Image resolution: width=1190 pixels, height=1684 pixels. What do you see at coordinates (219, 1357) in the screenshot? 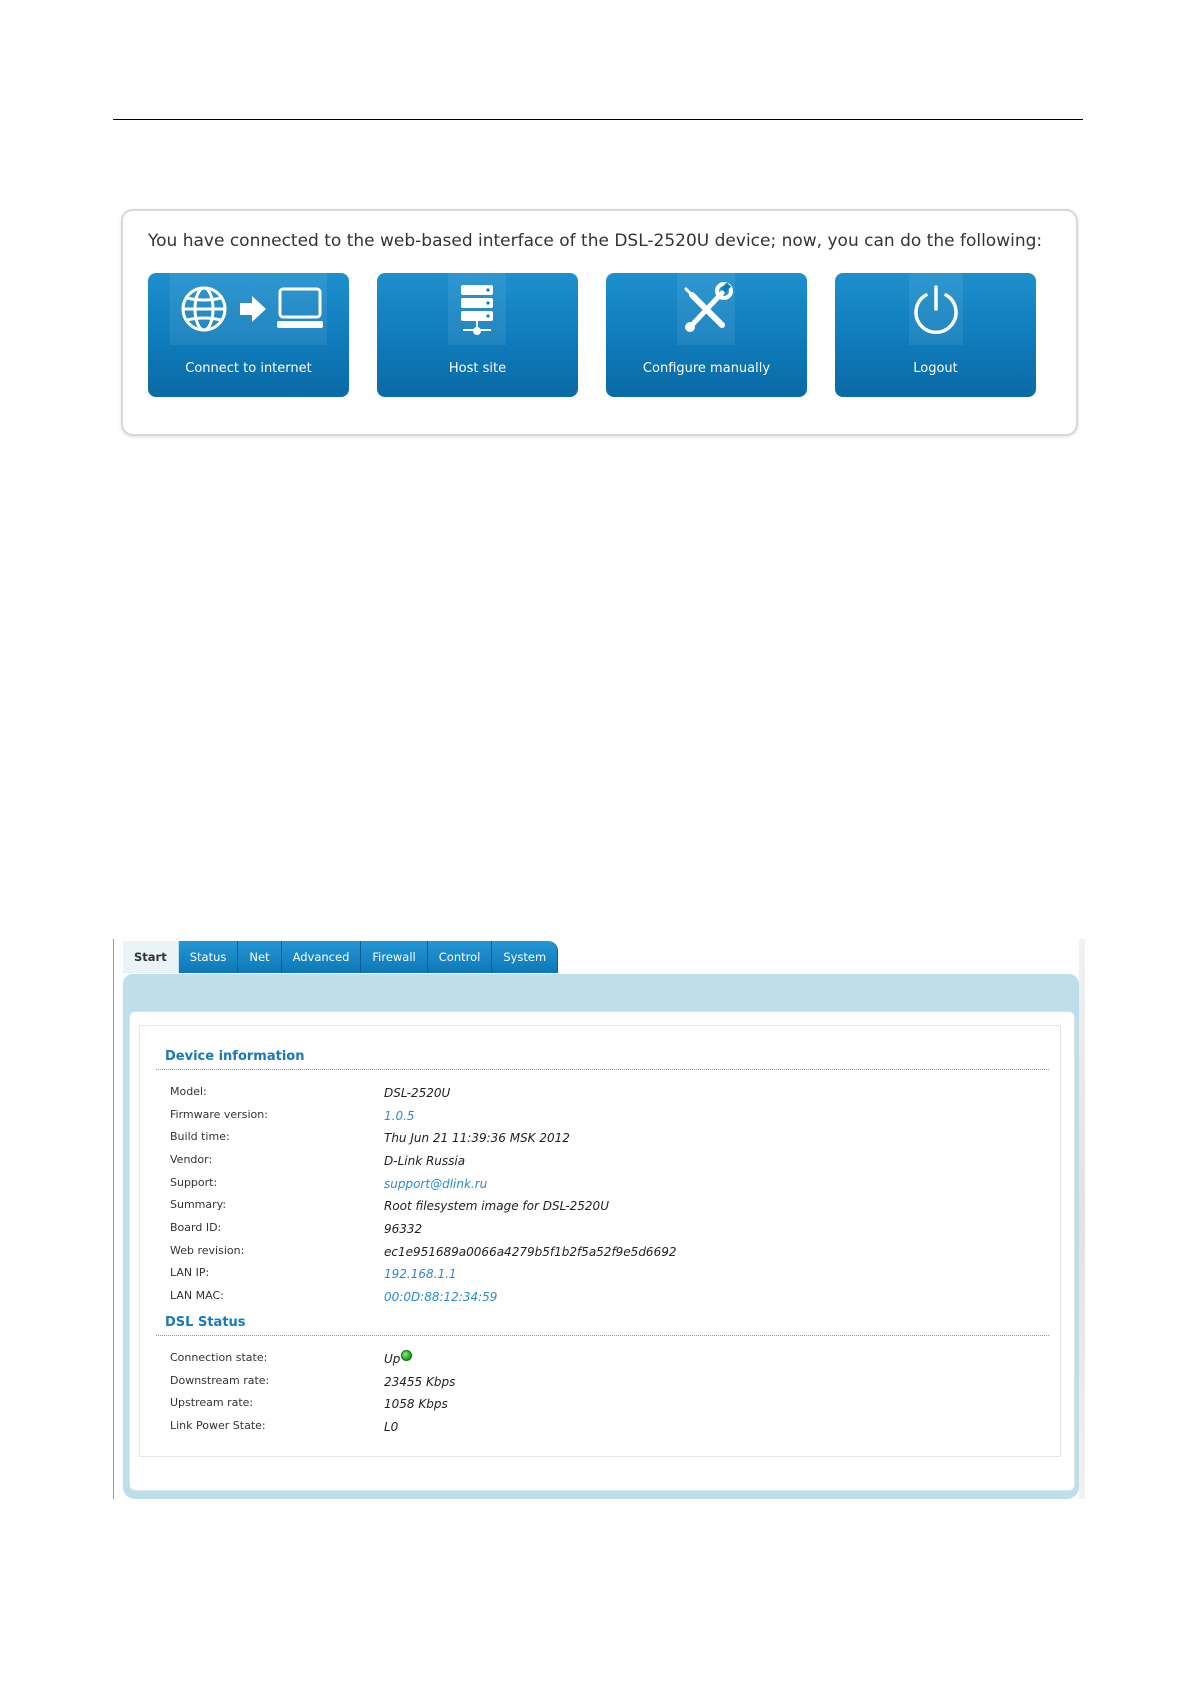
I see `connection-state-label: Connection state:` at bounding box center [219, 1357].